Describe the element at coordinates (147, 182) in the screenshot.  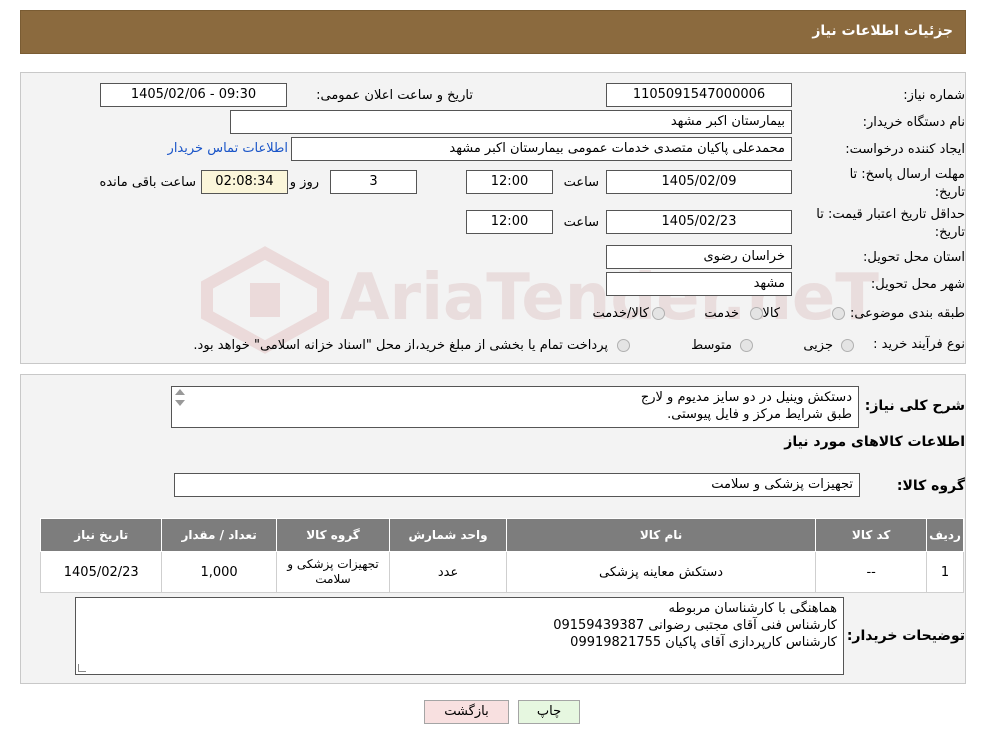
I see `remaining-time-label: ساعت باقی مانده` at that location.